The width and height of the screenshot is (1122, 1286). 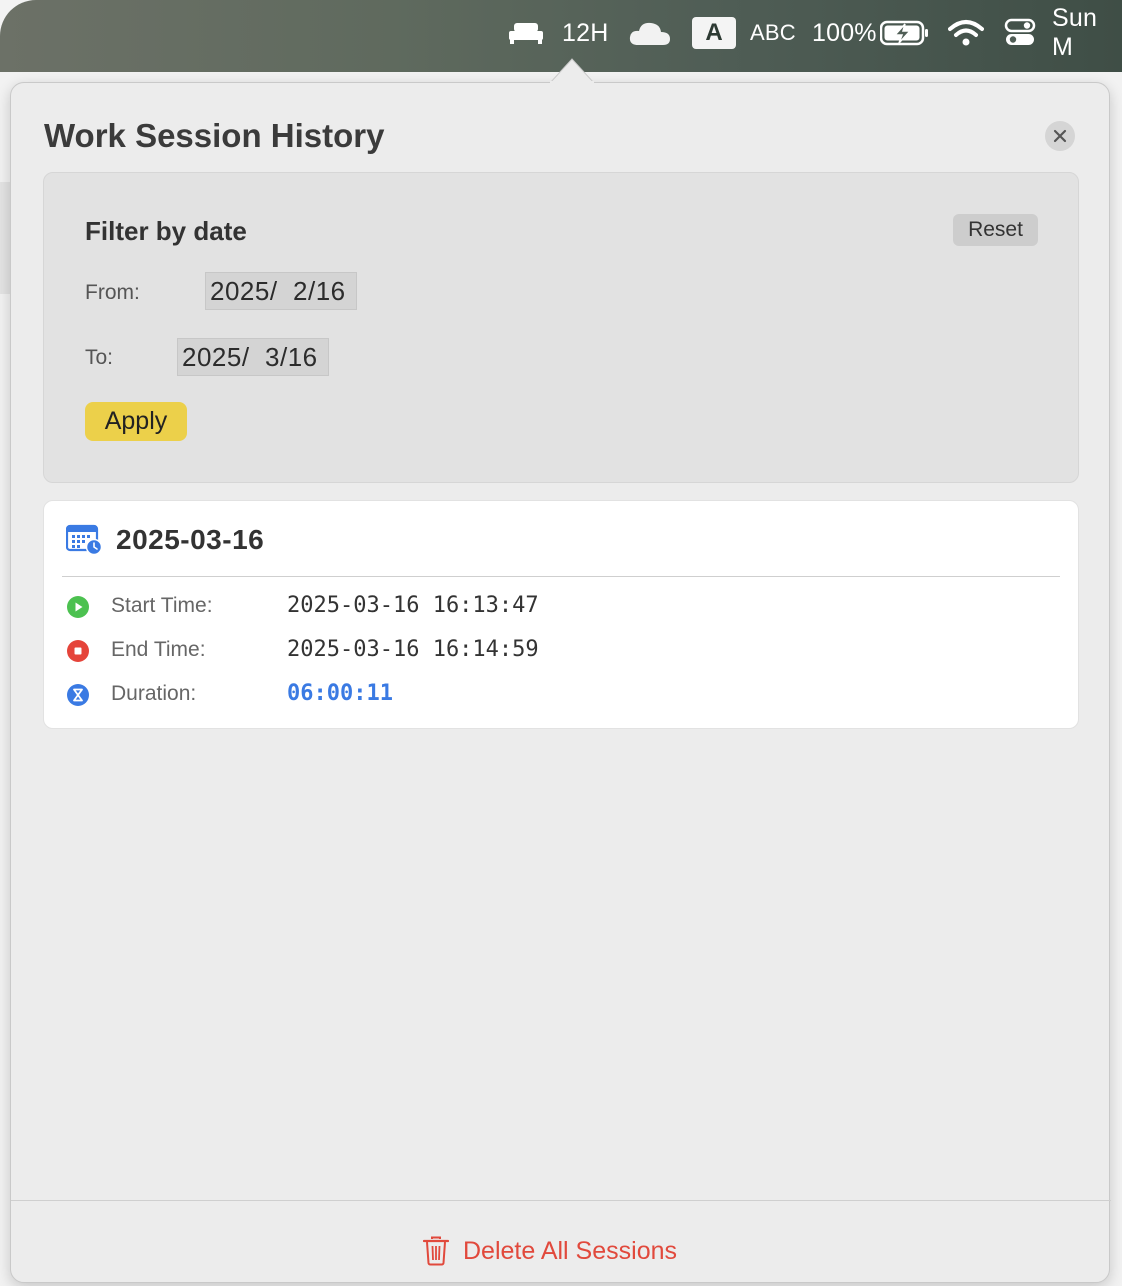 What do you see at coordinates (112, 292) in the screenshot?
I see `from-label: From:` at bounding box center [112, 292].